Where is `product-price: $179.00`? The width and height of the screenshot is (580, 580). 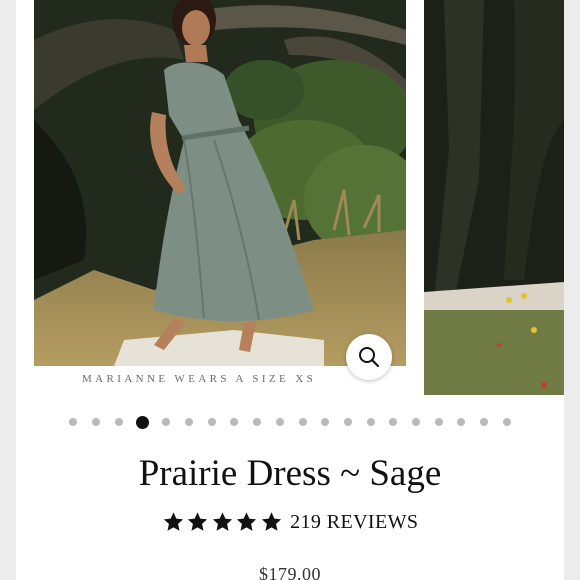 product-price: $179.00 is located at coordinates (290, 572).